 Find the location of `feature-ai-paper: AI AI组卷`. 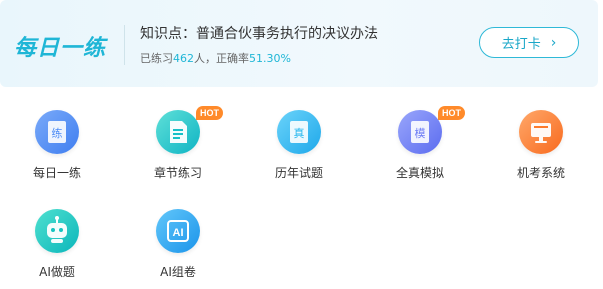

feature-ai-paper: AI AI组卷 is located at coordinates (178, 249).